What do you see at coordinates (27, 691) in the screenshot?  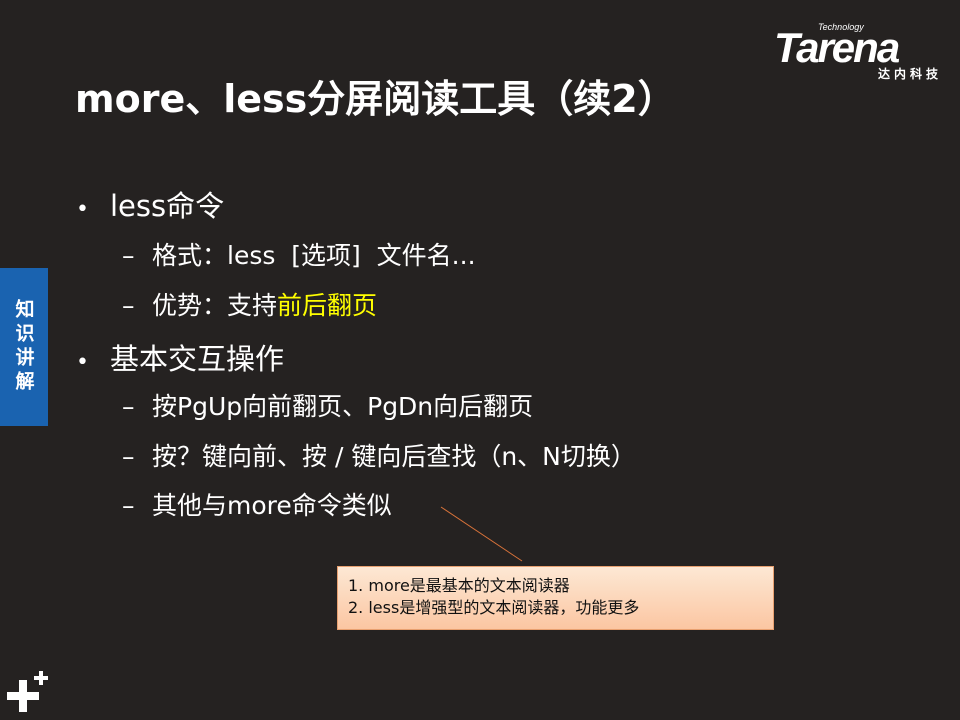 I see `plus-icon` at bounding box center [27, 691].